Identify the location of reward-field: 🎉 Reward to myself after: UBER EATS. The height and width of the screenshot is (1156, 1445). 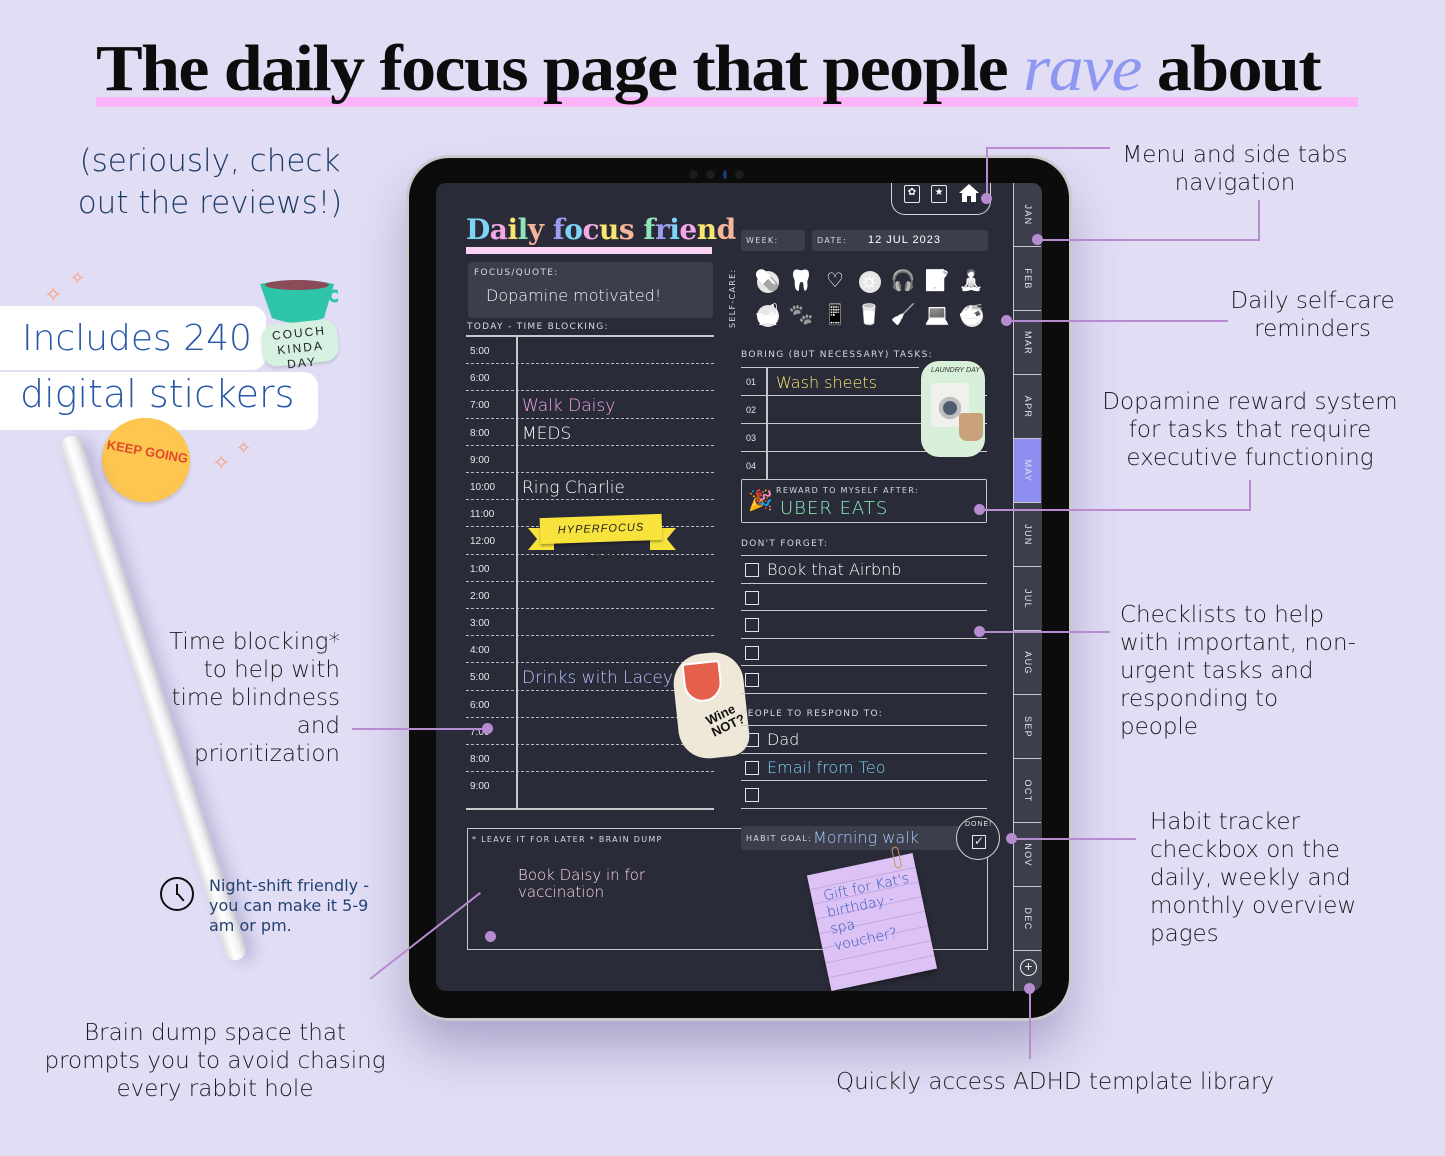
(864, 501).